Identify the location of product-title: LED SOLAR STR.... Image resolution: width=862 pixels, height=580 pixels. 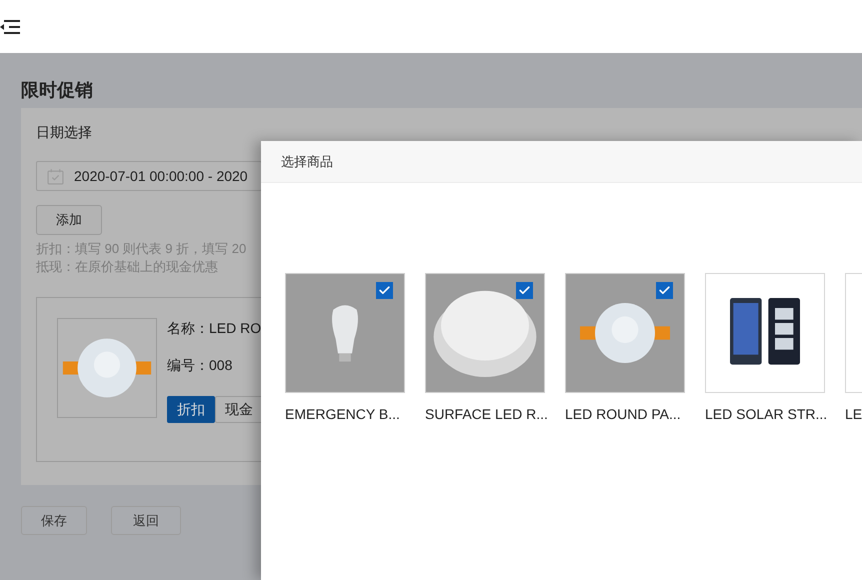
(765, 414).